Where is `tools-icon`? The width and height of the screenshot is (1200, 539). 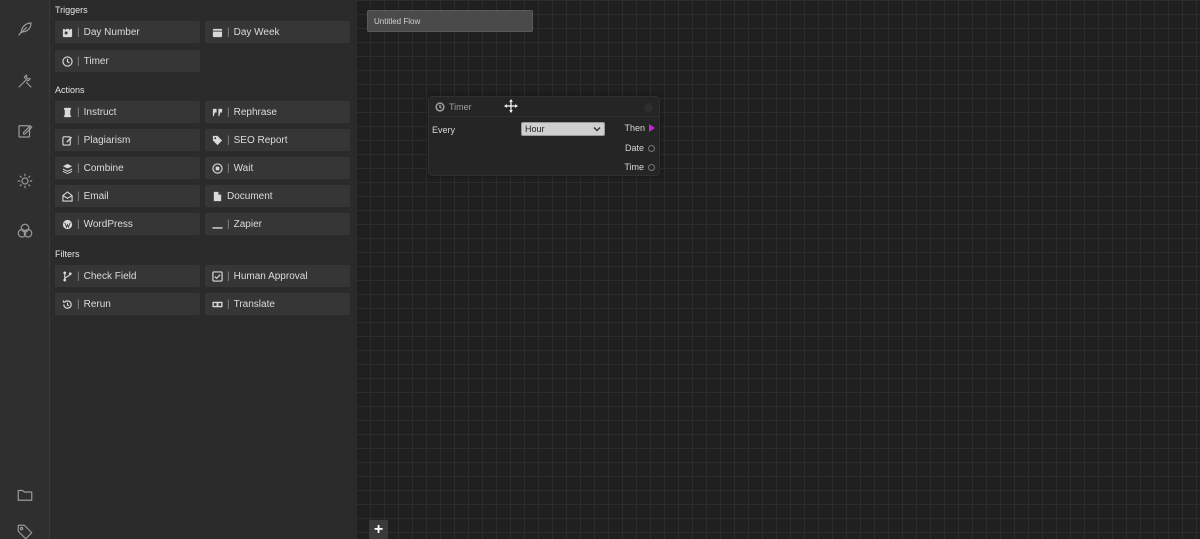 tools-icon is located at coordinates (25, 81).